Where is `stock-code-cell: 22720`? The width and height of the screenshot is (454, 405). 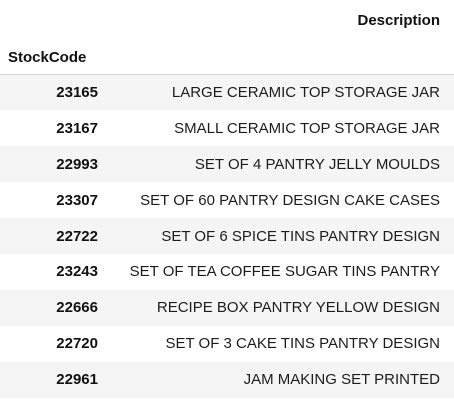 stock-code-cell: 22720 is located at coordinates (77, 344).